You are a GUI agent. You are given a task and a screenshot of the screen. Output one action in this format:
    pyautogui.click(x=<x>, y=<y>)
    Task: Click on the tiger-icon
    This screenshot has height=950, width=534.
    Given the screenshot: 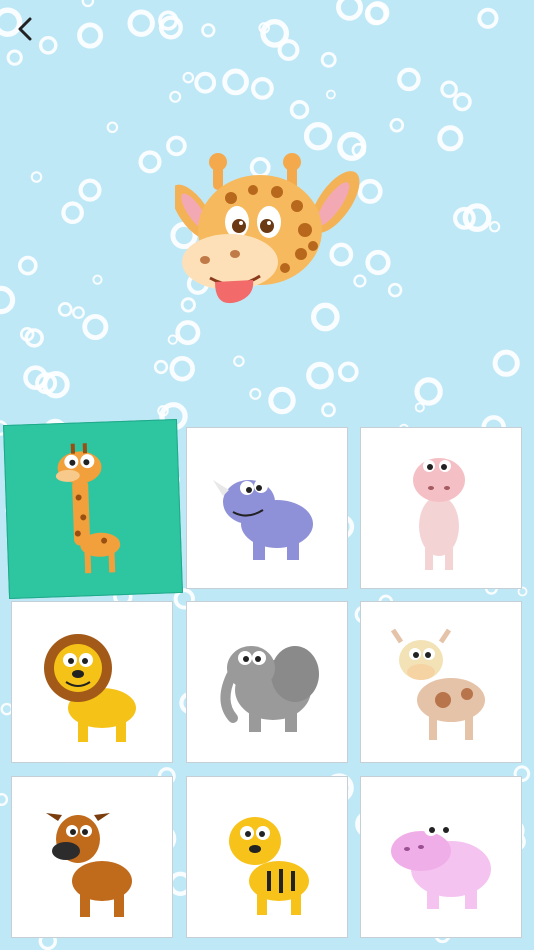 What is the action you would take?
    pyautogui.click(x=267, y=857)
    